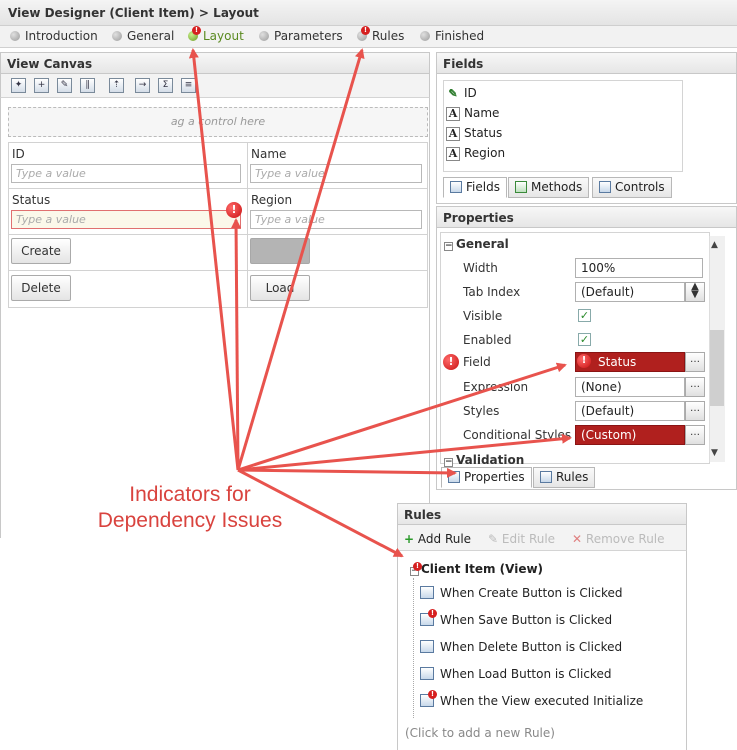 The image size is (737, 750). What do you see at coordinates (214, 259) in the screenshot?
I see `arrow-to-layout-step` at bounding box center [214, 259].